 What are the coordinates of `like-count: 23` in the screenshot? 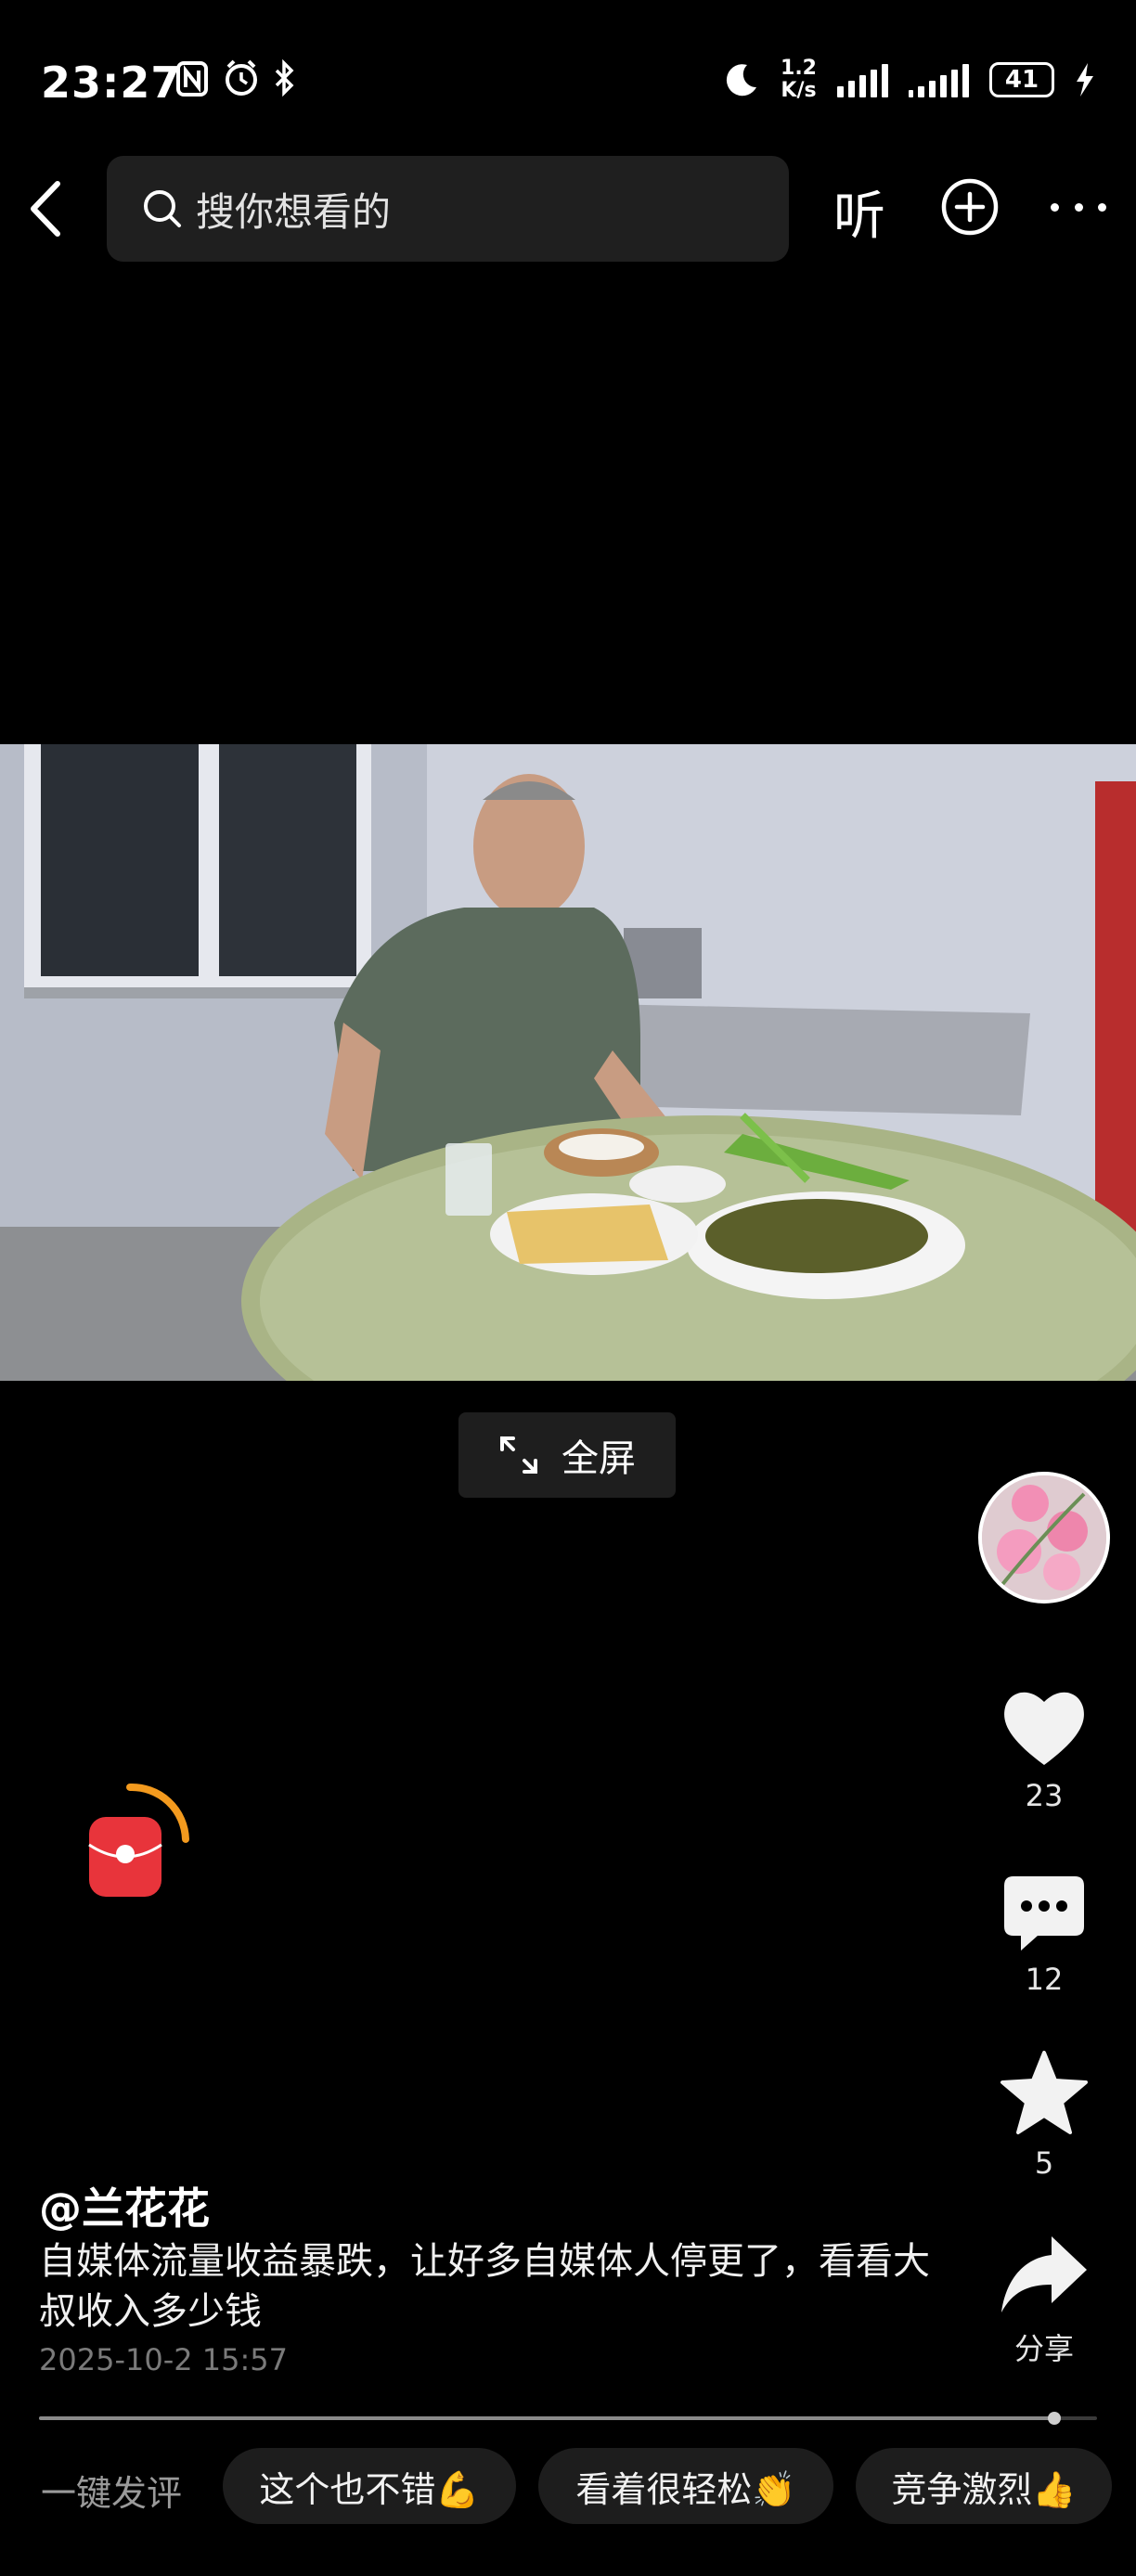 It's located at (1044, 1796).